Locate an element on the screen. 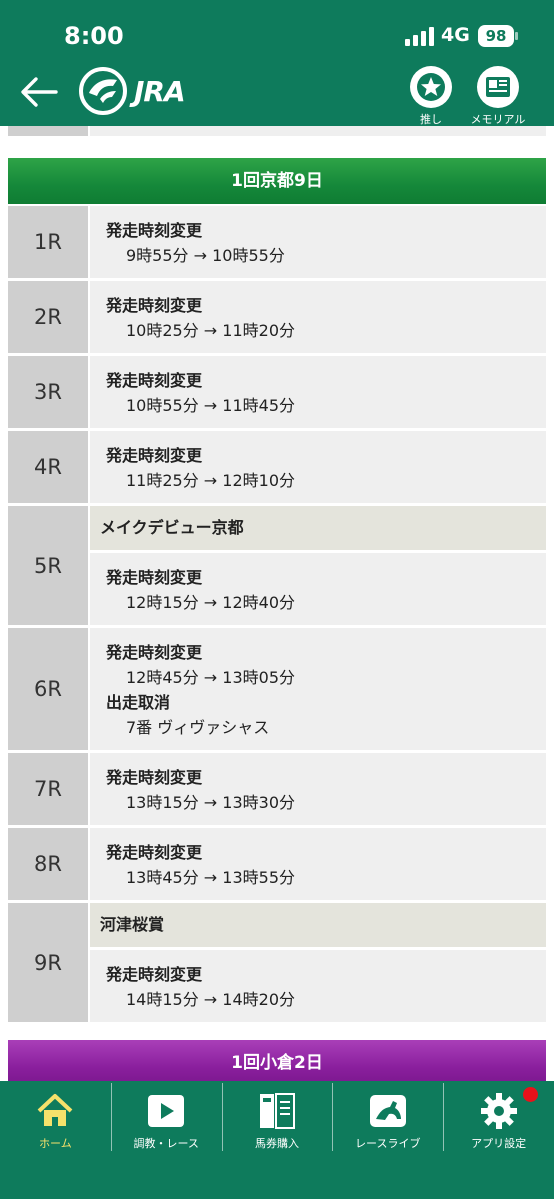  jra-logo: JRA is located at coordinates (143, 91).